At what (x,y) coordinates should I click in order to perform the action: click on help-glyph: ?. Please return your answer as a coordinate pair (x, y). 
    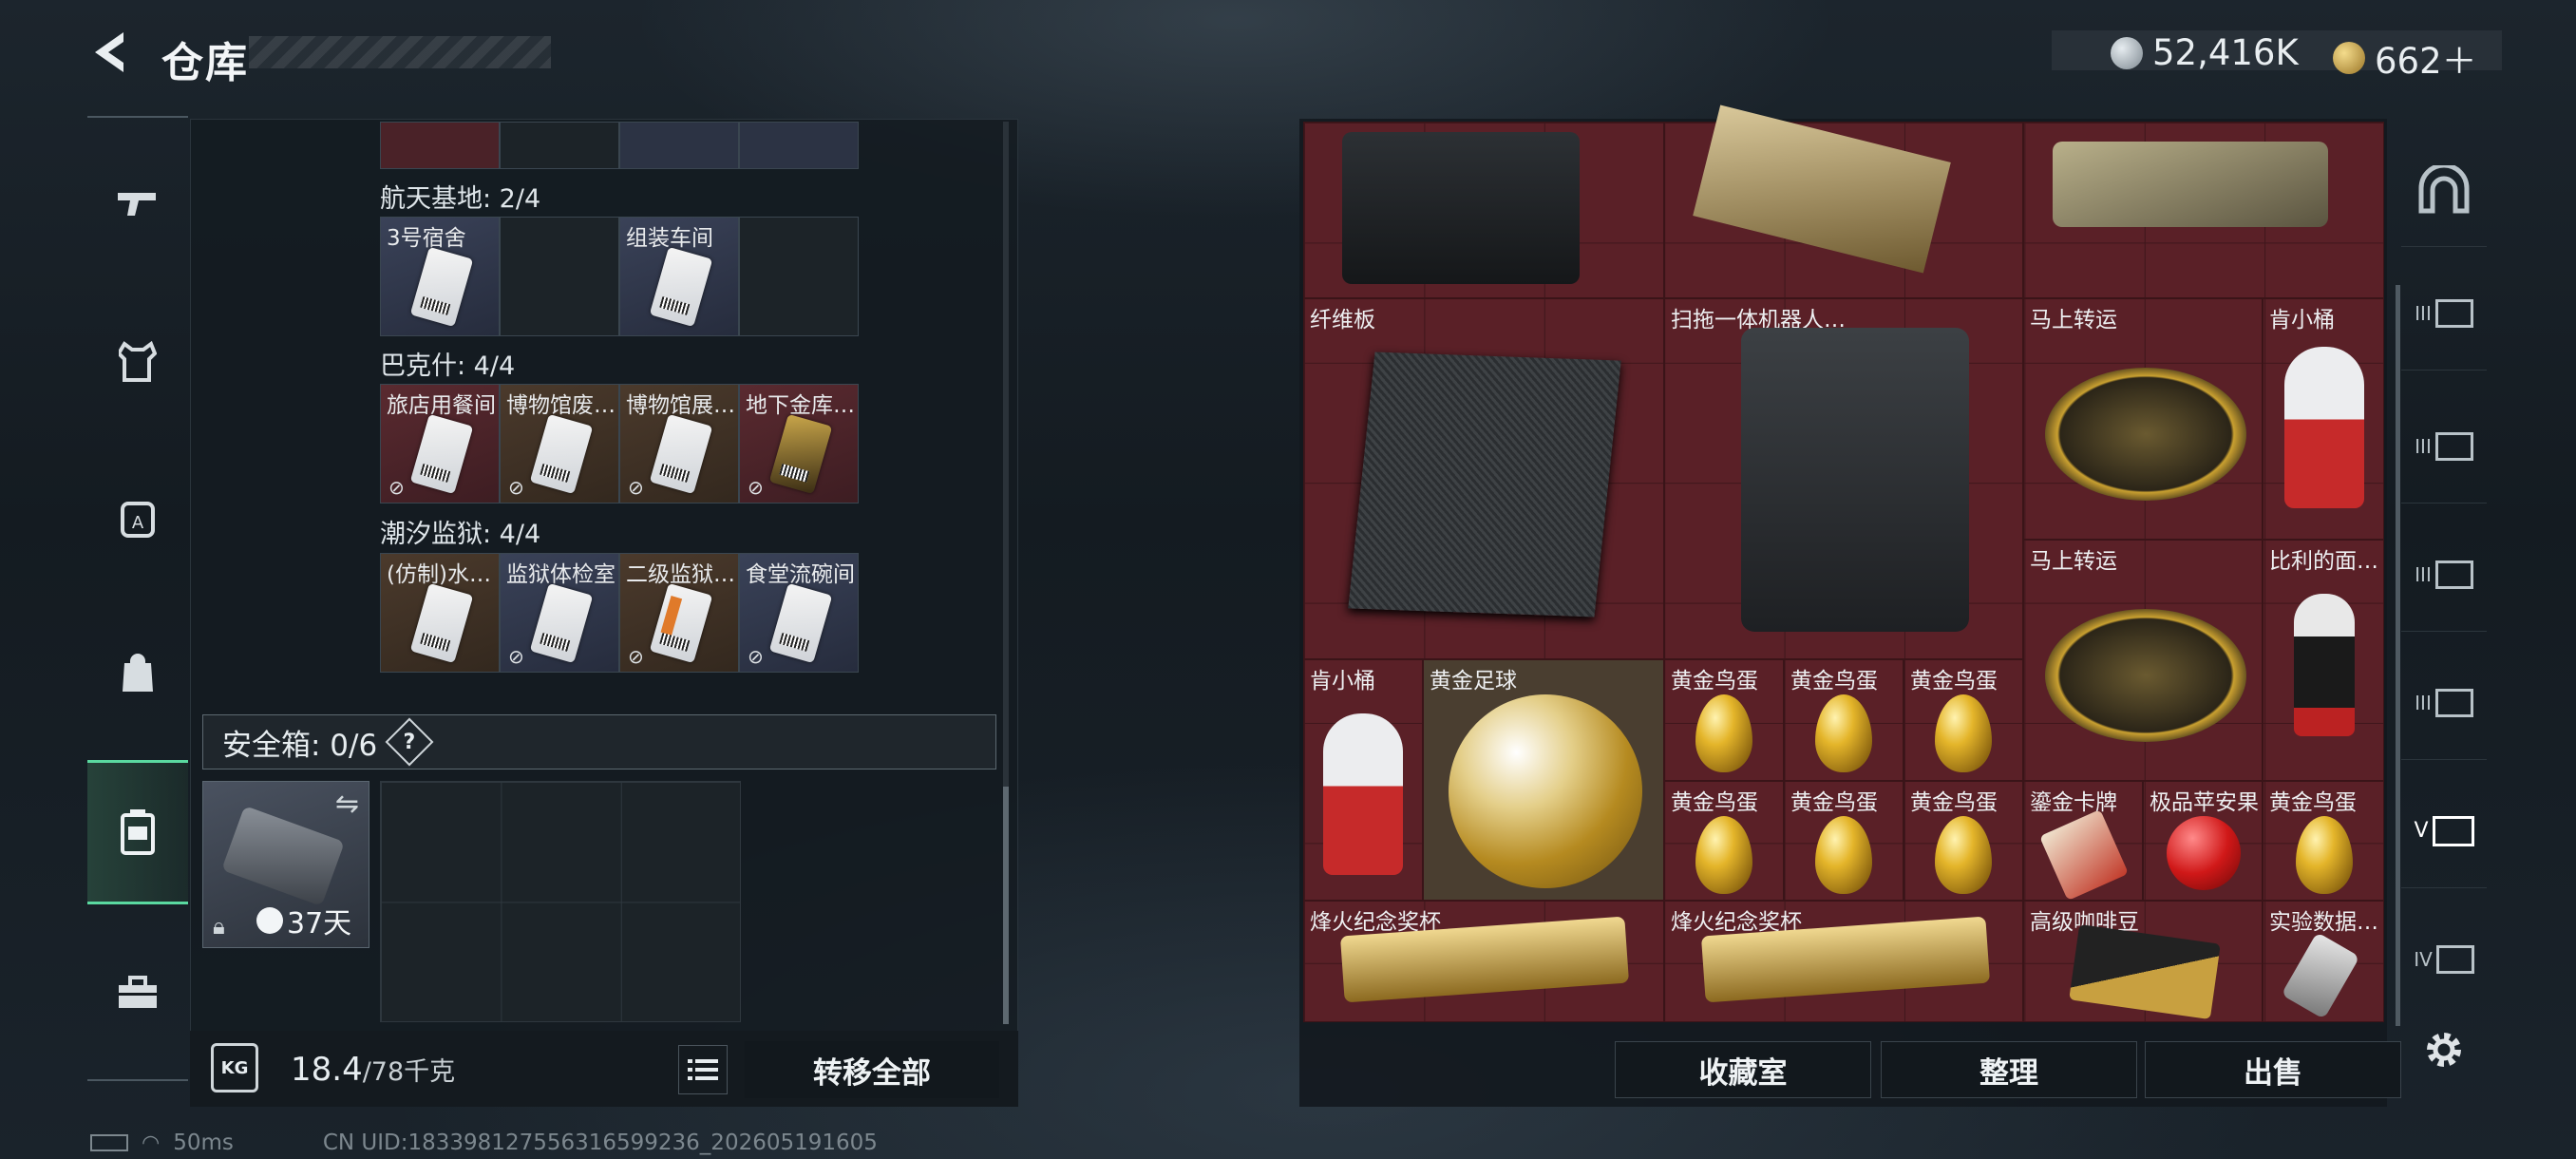
    Looking at the image, I should click on (409, 742).